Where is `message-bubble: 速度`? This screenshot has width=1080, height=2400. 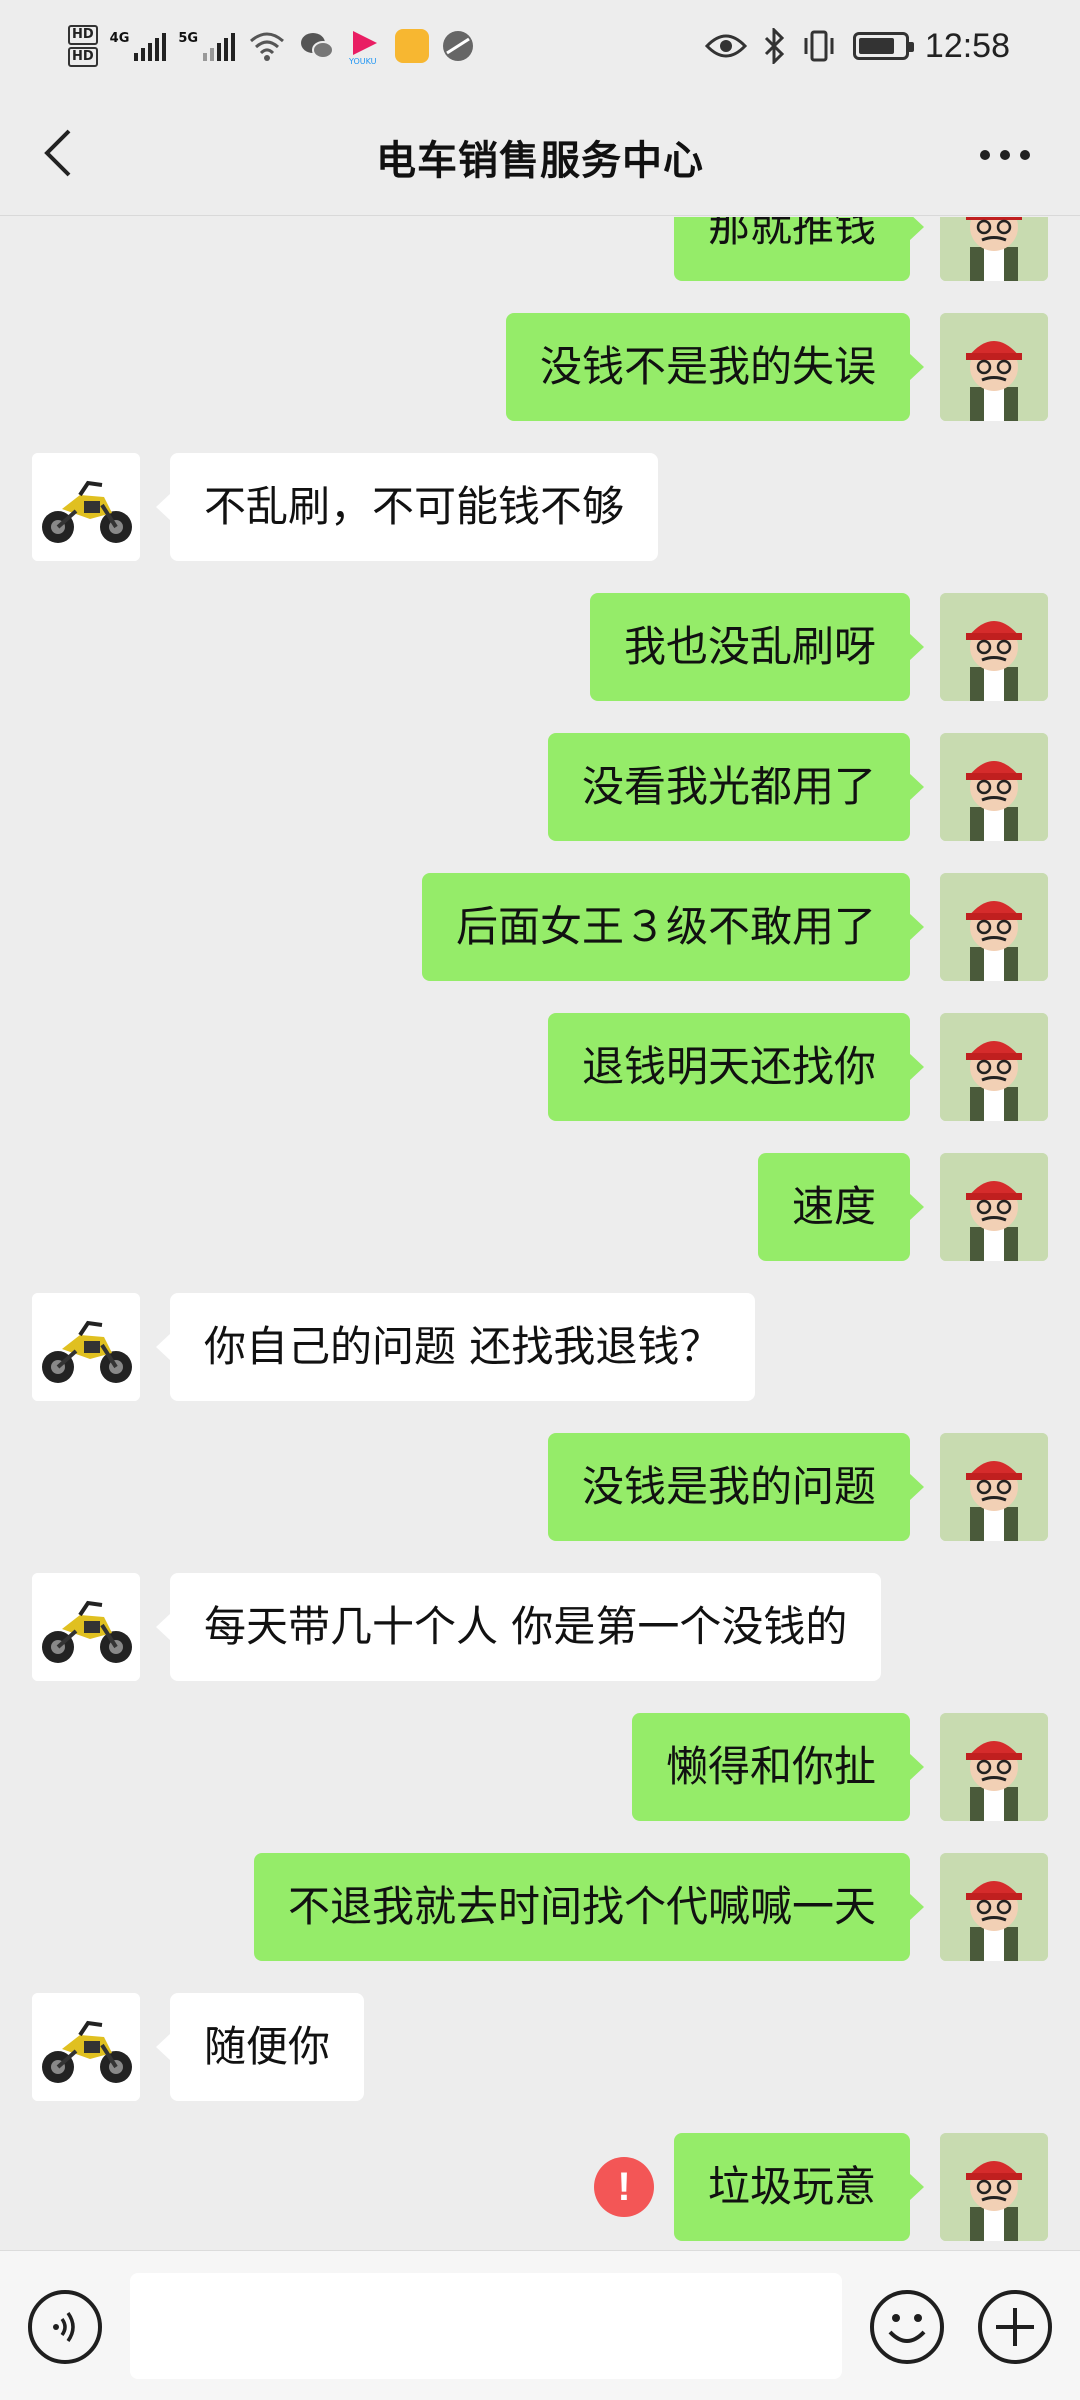 message-bubble: 速度 is located at coordinates (841, 1207).